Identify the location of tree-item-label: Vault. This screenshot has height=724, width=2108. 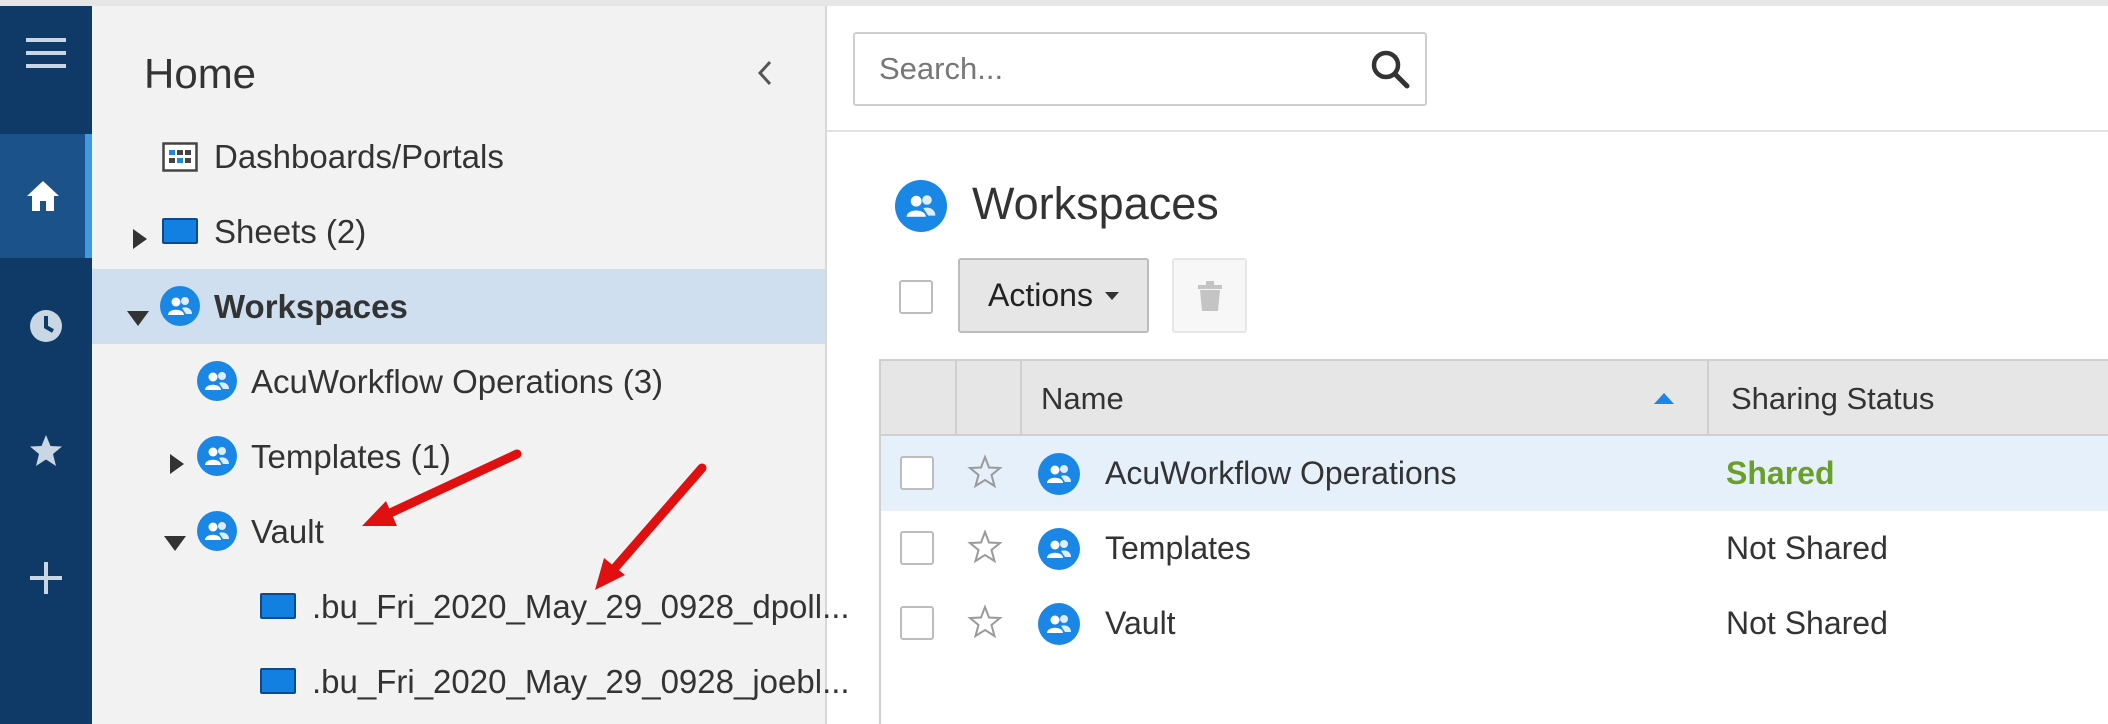
(287, 531).